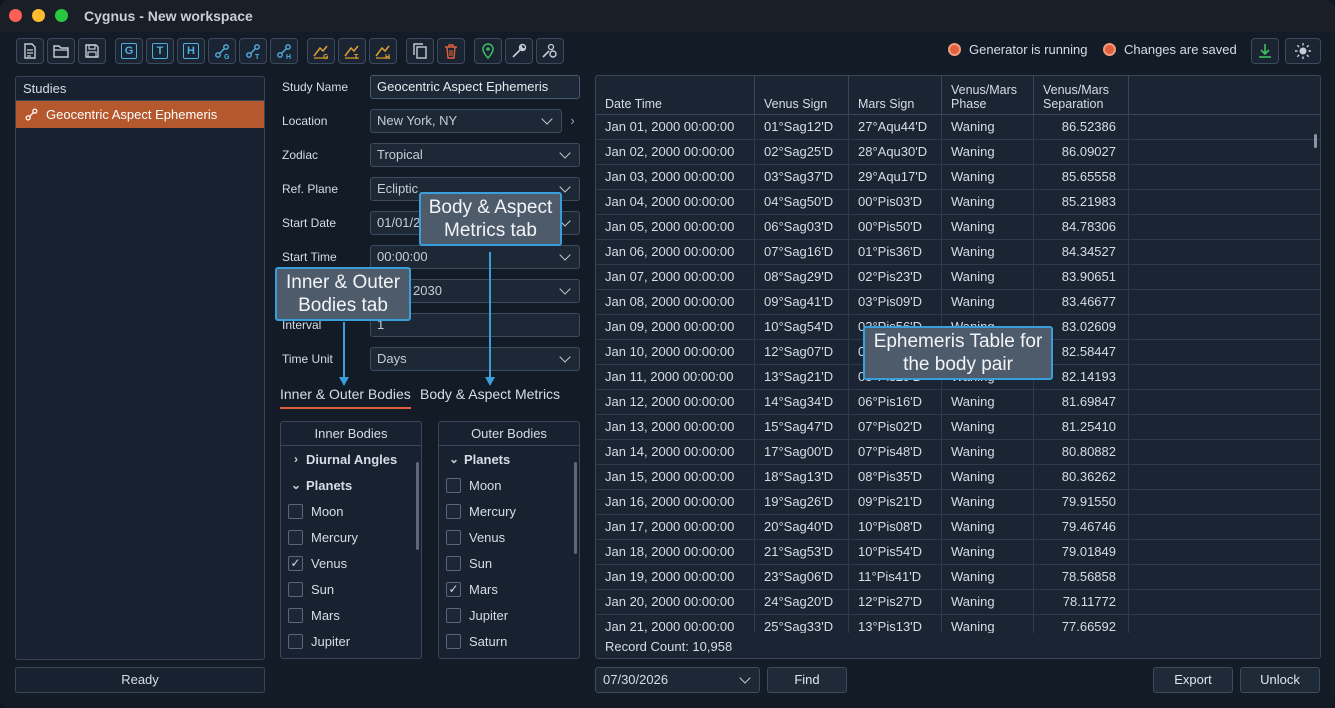  Describe the element at coordinates (509, 641) in the screenshot. I see `outer-body-item: Saturn` at that location.